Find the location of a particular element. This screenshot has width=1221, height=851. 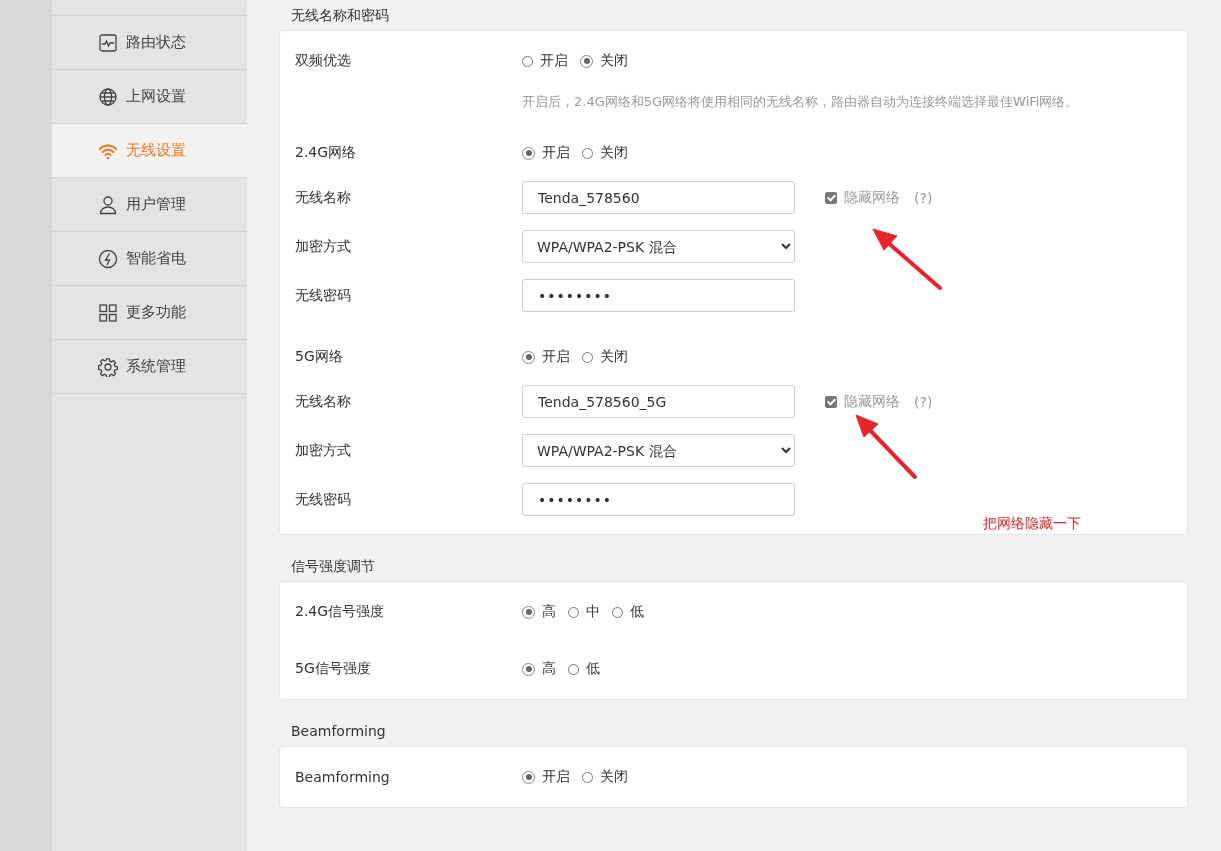

sidebar-item: 系统管理 is located at coordinates (149, 367).